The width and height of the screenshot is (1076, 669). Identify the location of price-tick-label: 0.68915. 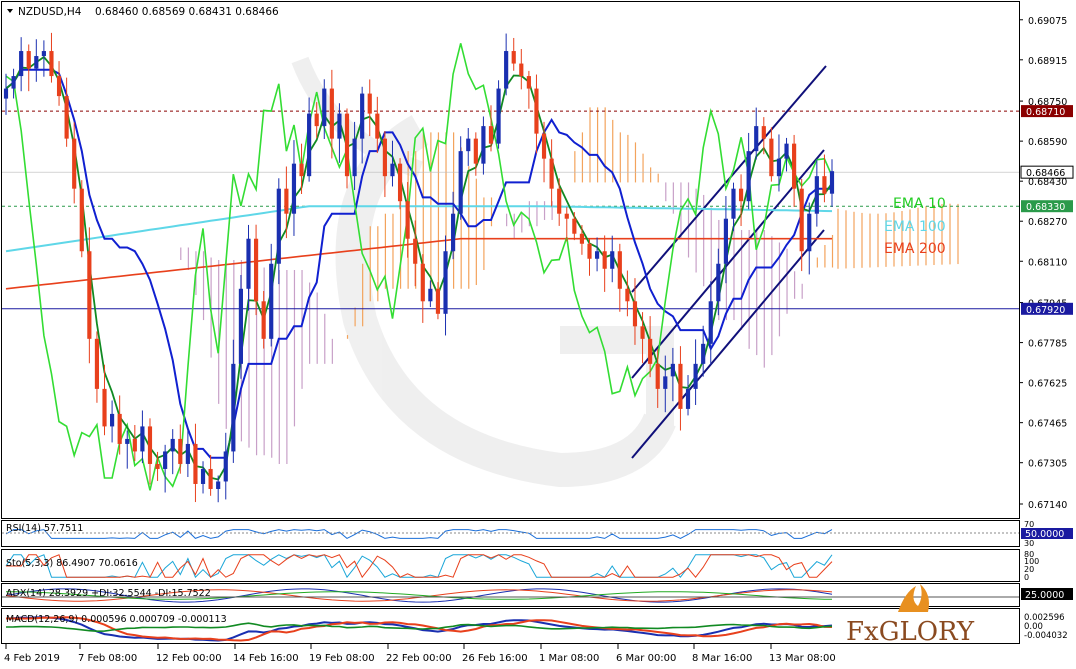
(1047, 61).